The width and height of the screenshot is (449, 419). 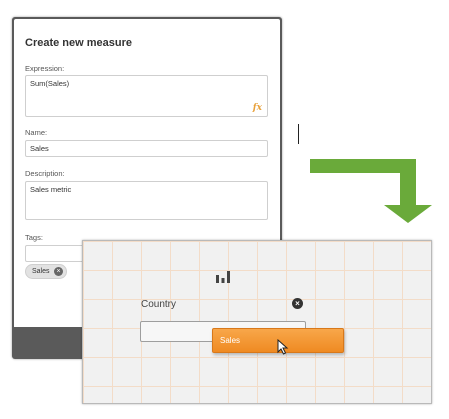 I want to click on expression-label: Expression:, so click(x=45, y=68).